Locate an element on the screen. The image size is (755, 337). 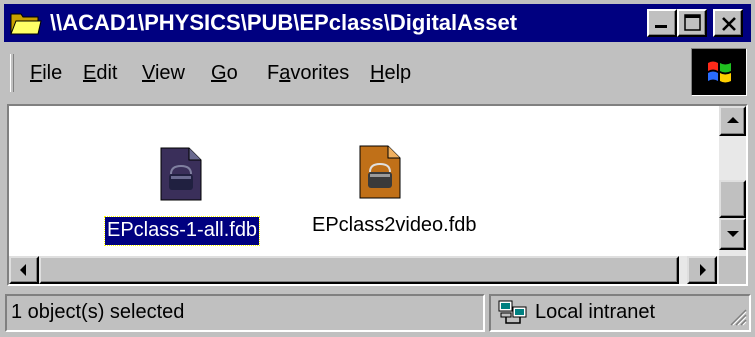
menu-edit: Edit is located at coordinates (100, 73).